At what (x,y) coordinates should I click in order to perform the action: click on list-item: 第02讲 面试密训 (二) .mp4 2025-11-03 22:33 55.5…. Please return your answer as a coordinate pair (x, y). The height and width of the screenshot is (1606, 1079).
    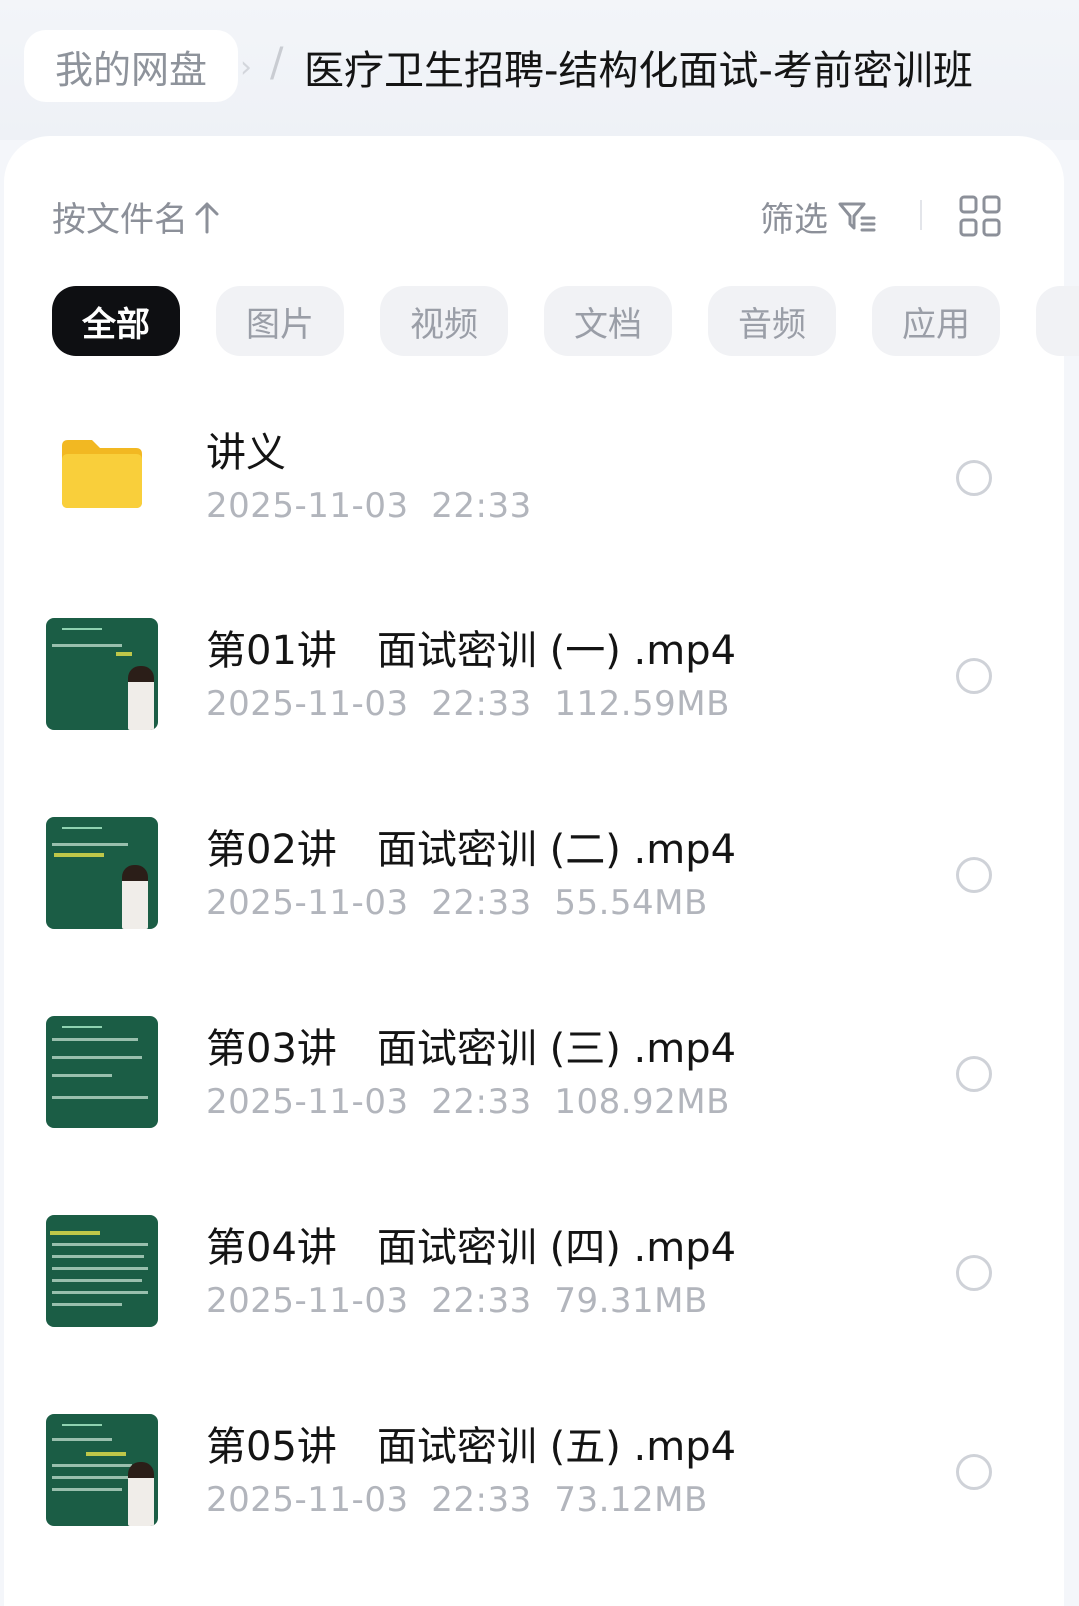
    Looking at the image, I should click on (534, 873).